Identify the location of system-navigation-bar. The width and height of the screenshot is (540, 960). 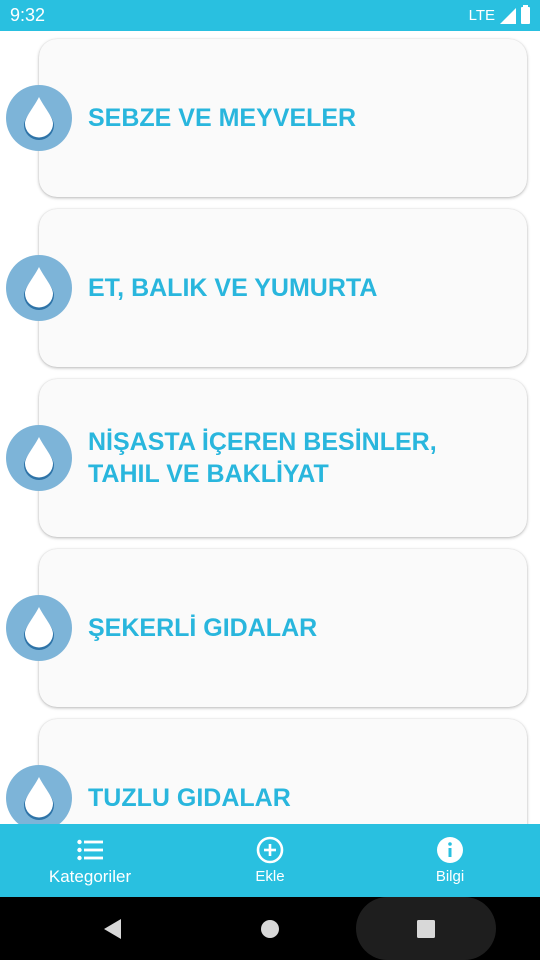
(270, 928).